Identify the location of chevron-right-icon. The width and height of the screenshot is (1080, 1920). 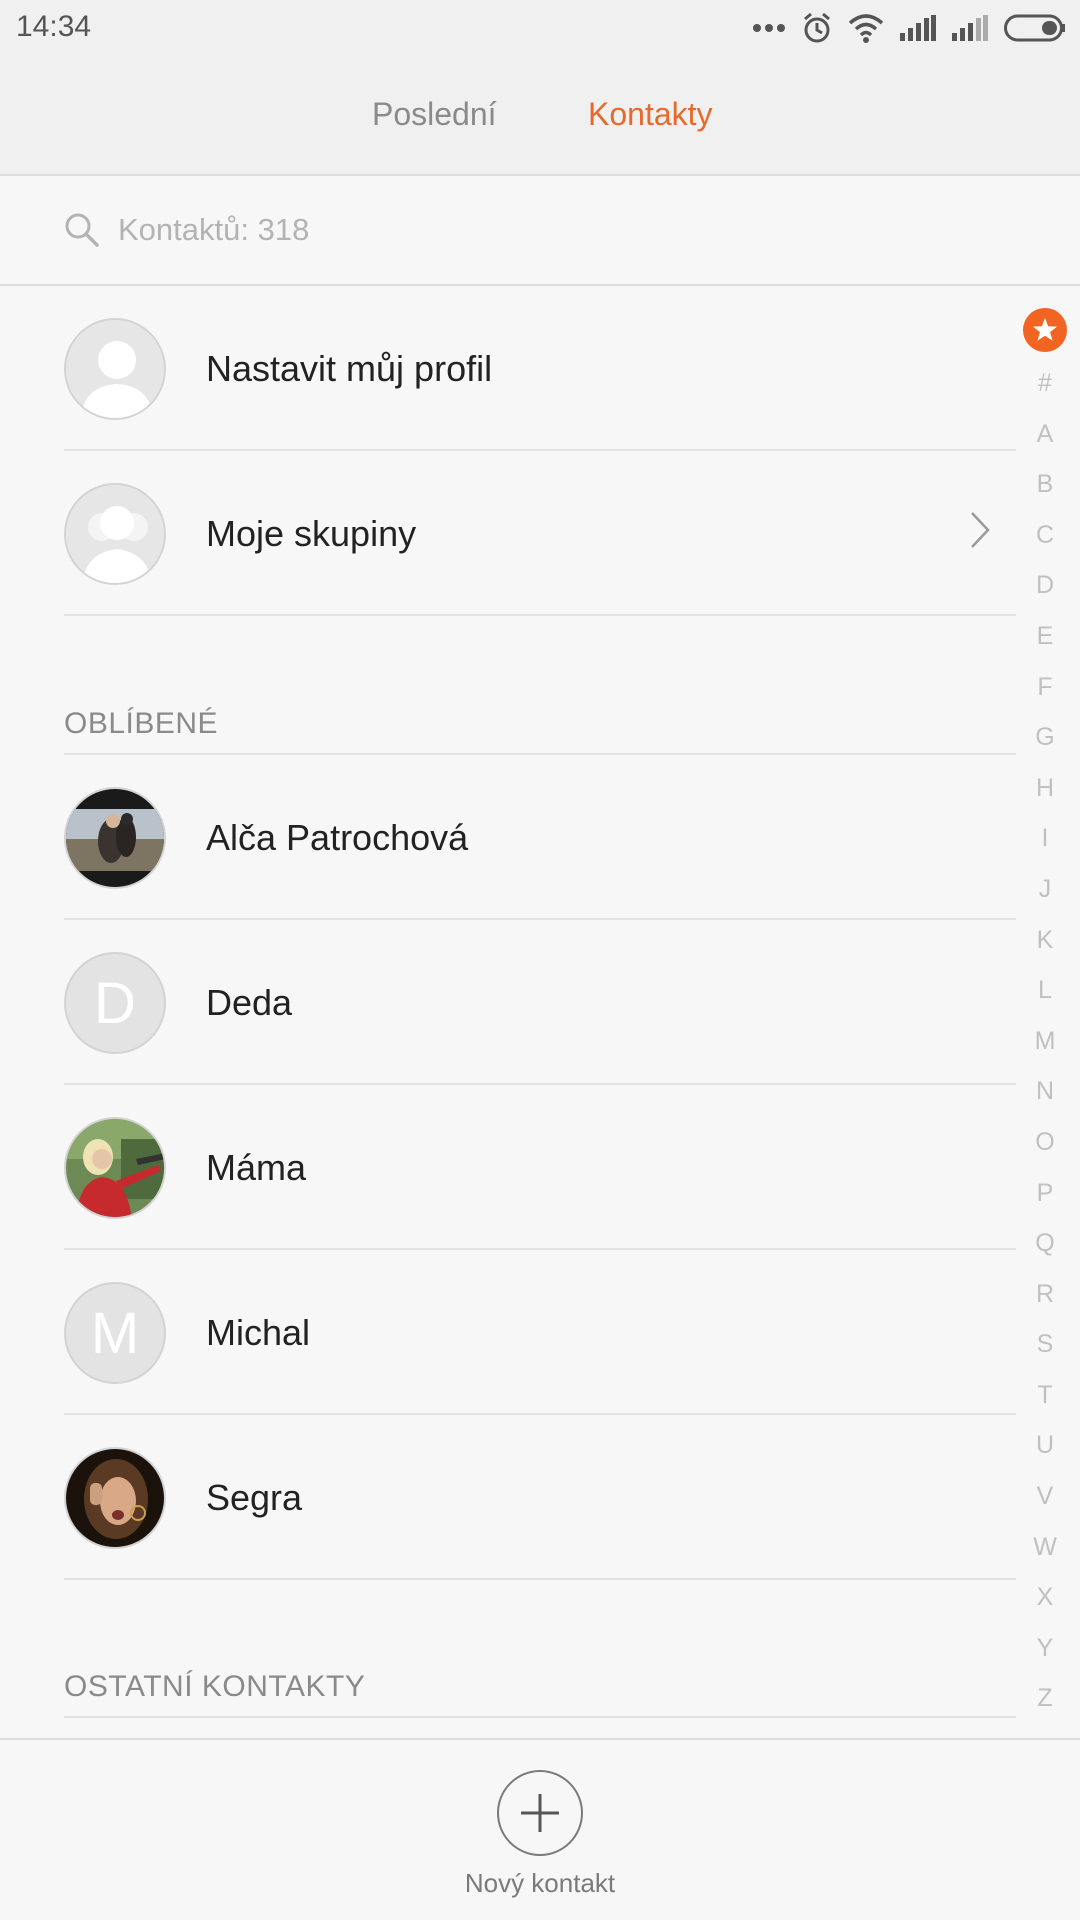
(980, 532).